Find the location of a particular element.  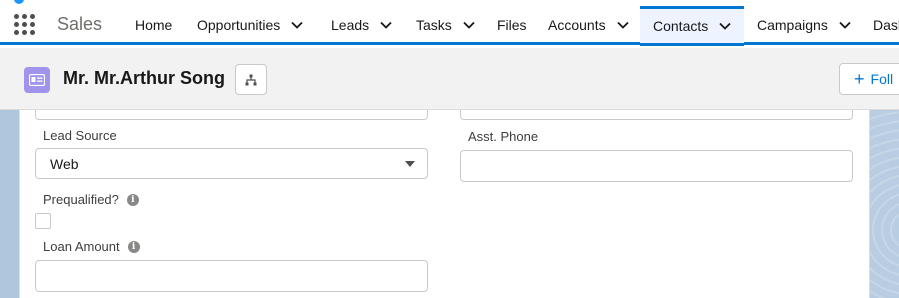

nav-item-dashboards: Dash is located at coordinates (886, 25).